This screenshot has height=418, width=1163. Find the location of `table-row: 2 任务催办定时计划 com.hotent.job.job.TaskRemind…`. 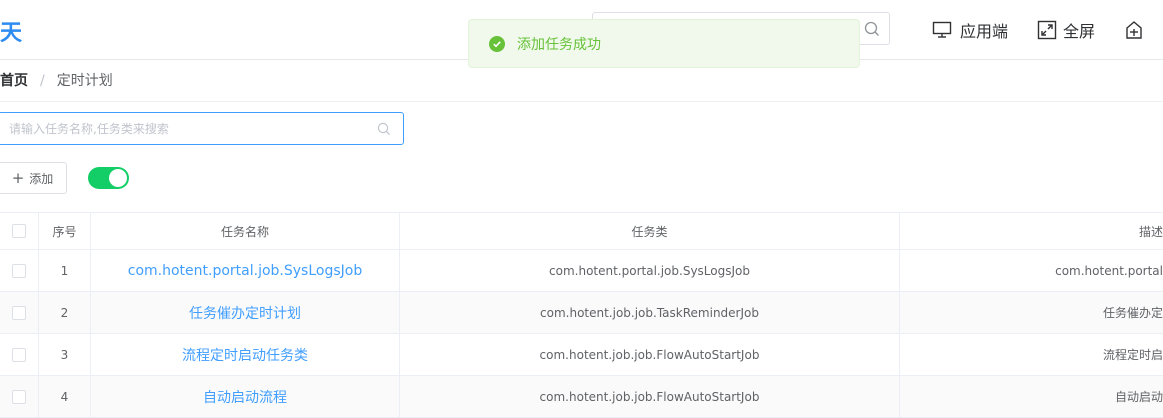

table-row: 2 任务催办定时计划 com.hotent.job.job.TaskRemind… is located at coordinates (581, 313).